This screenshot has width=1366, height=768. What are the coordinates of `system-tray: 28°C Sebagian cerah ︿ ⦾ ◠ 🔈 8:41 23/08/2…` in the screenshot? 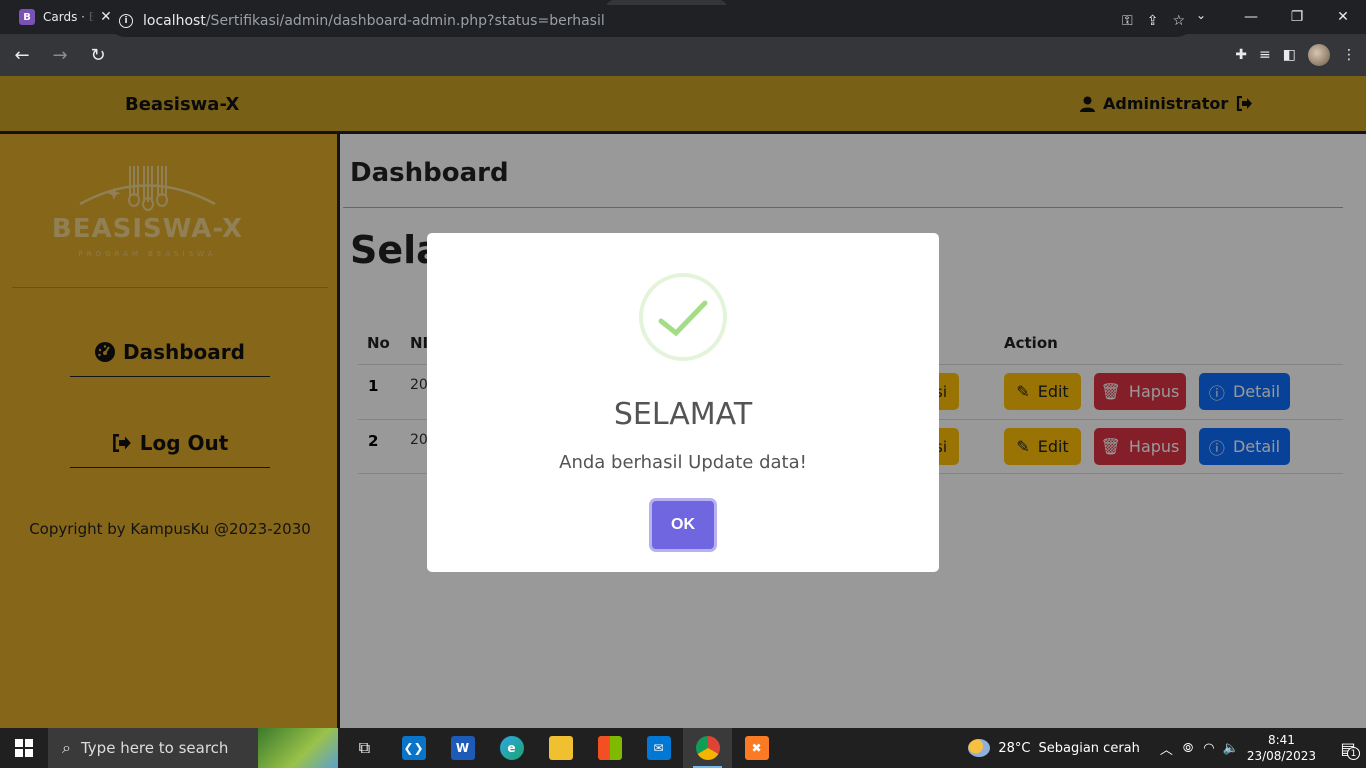 It's located at (1167, 748).